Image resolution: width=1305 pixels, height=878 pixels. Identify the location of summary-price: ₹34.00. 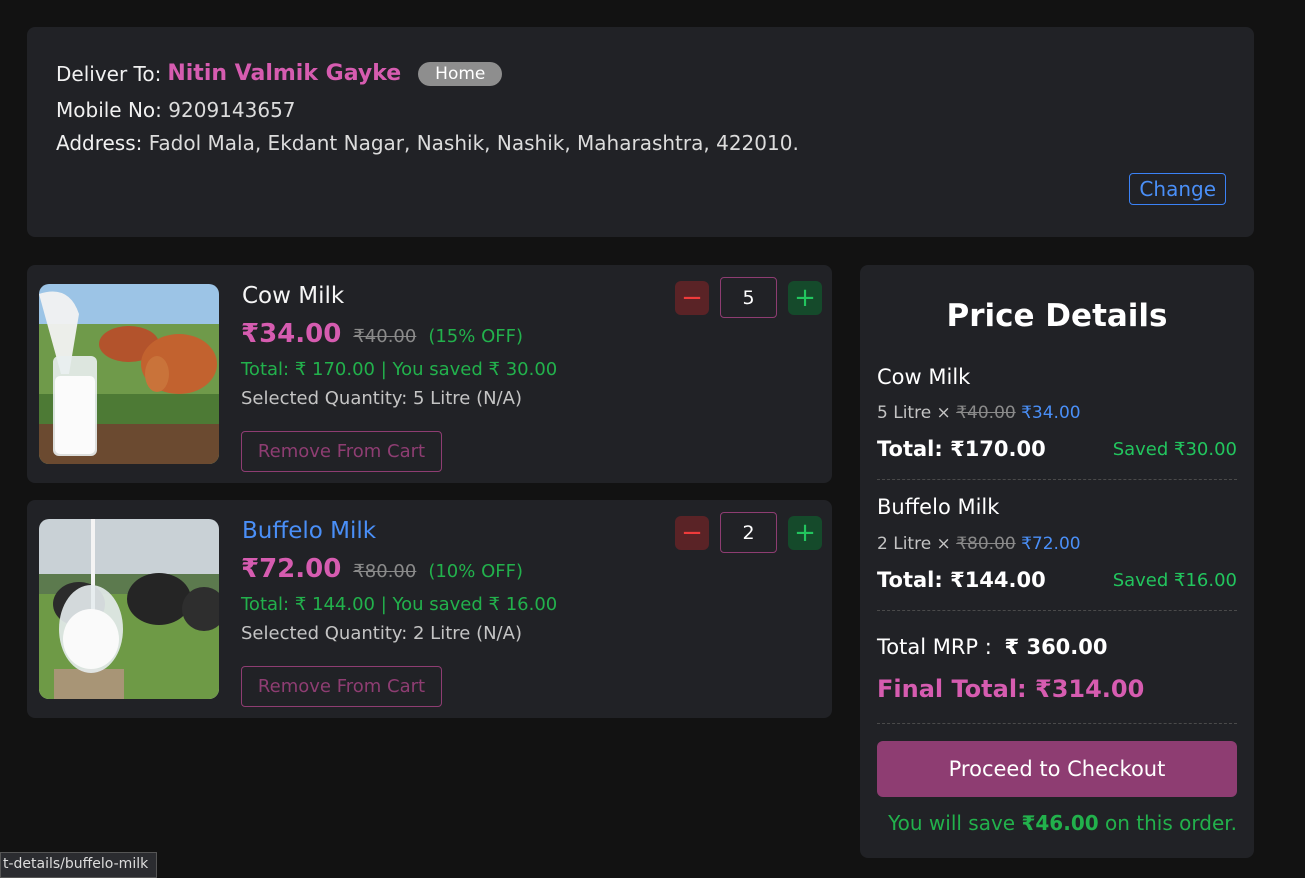
(1051, 413).